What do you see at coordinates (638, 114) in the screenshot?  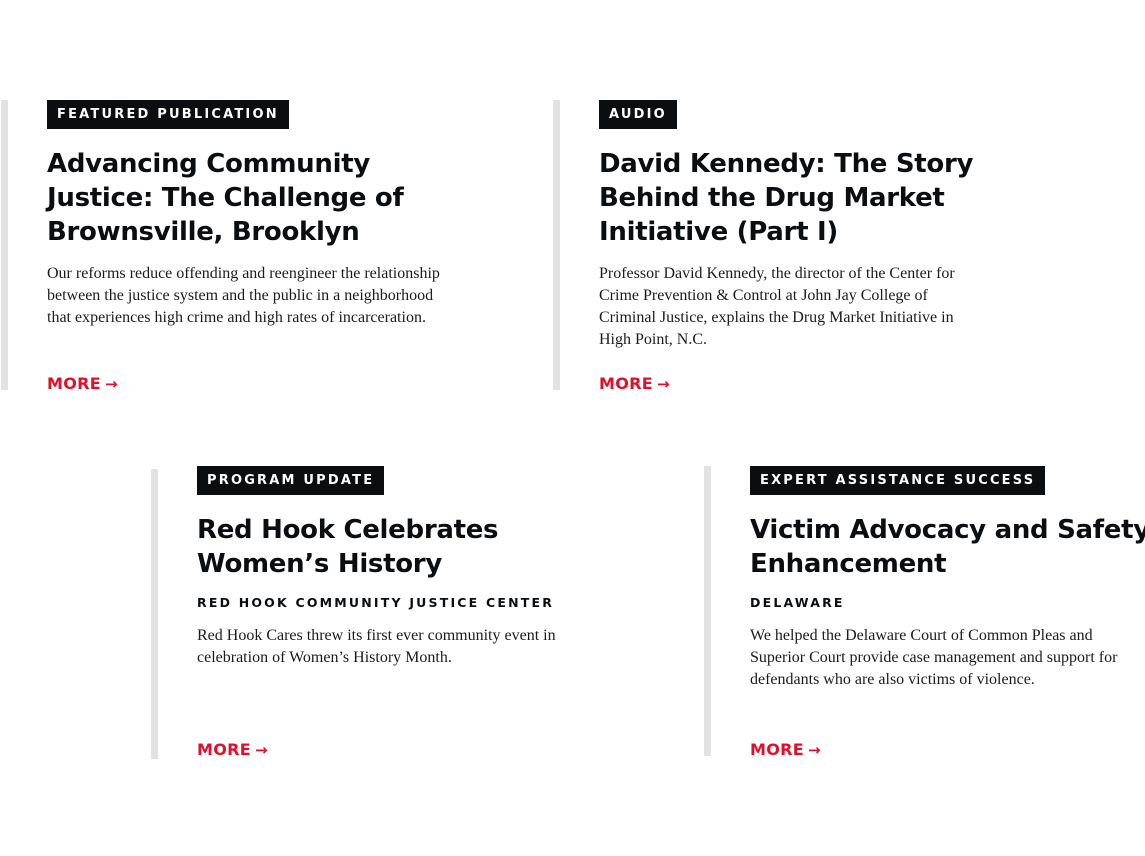 I see `category-tag: AUDIO` at bounding box center [638, 114].